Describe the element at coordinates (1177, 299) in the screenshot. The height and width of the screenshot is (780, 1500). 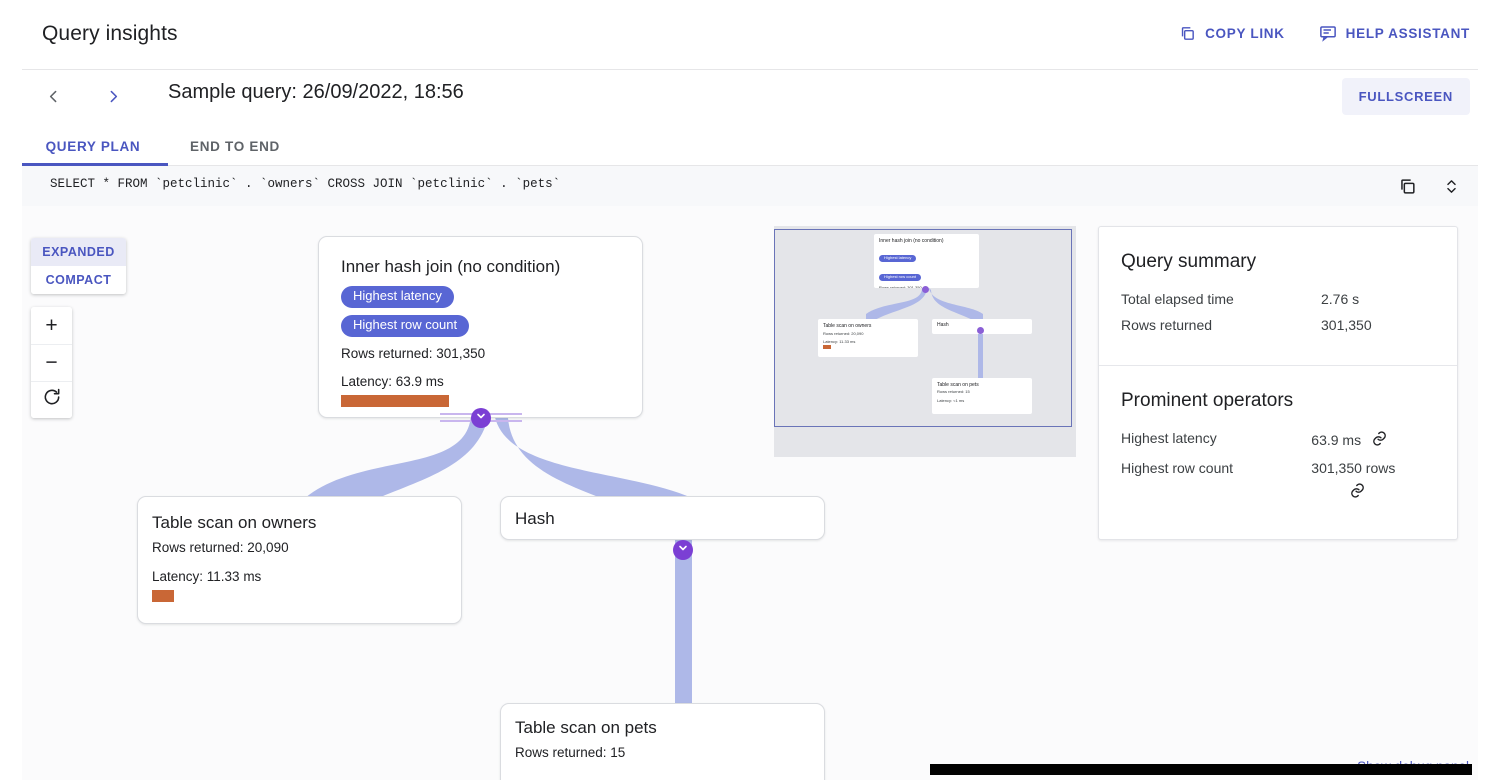
I see `summary-row-key: Total elapsed time` at that location.